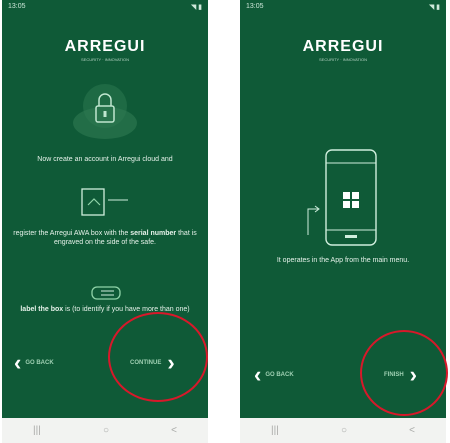 The image size is (450, 443). What do you see at coordinates (106, 293) in the screenshot?
I see `label-tag-icon` at bounding box center [106, 293].